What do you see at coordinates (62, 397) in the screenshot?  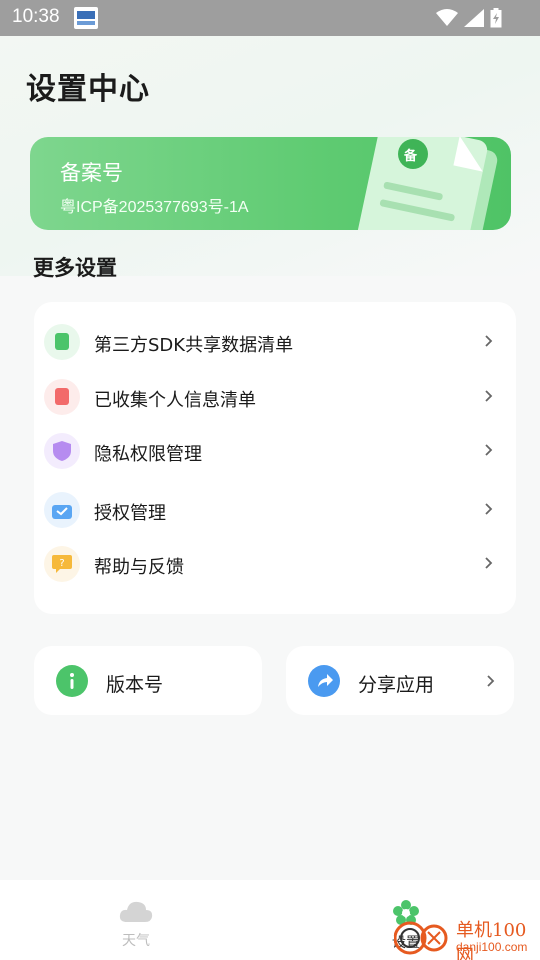 I see `document-icon` at bounding box center [62, 397].